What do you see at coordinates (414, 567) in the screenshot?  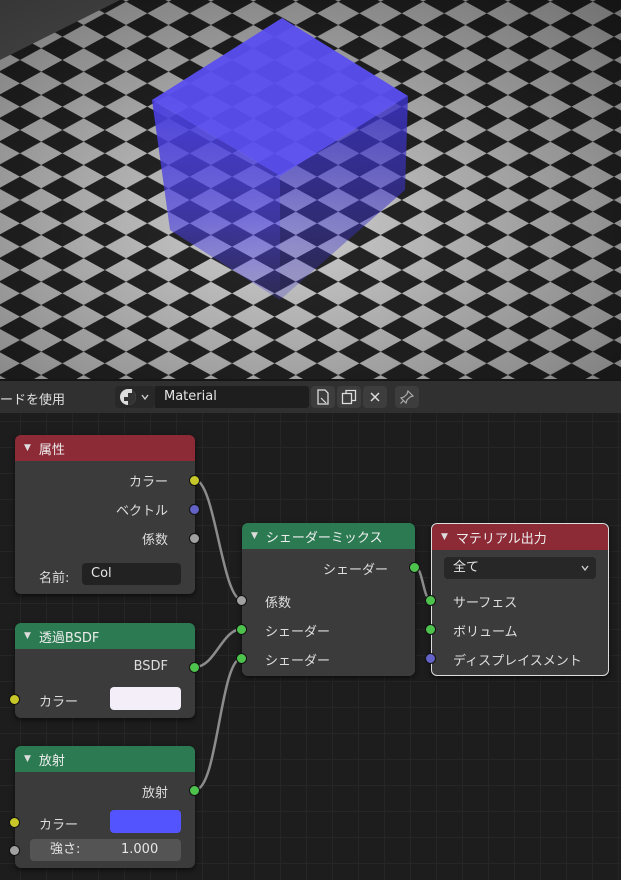 I see `mix-output-socket` at bounding box center [414, 567].